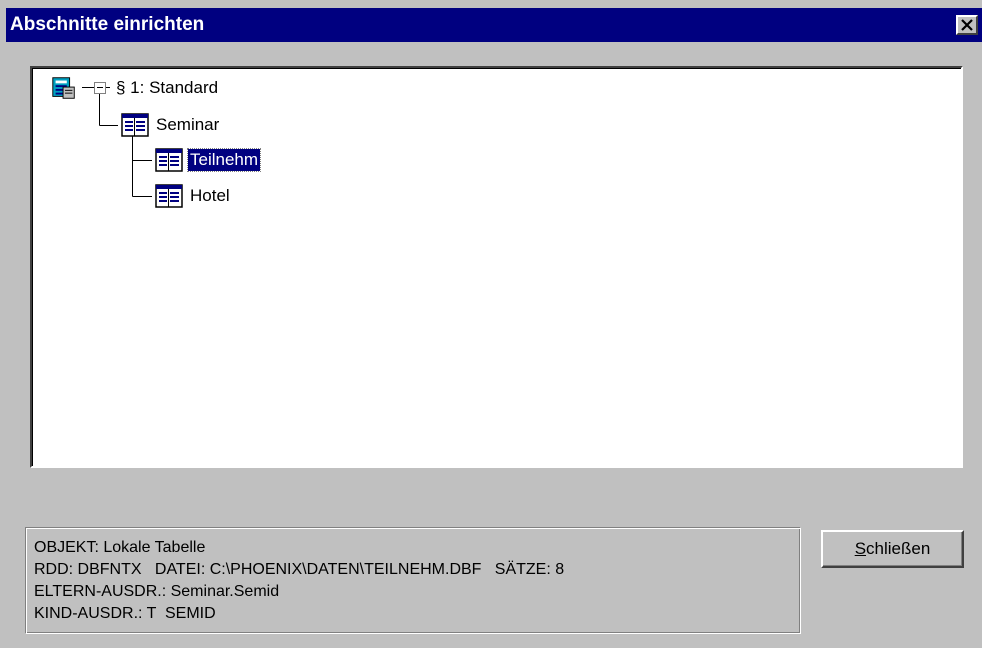 Image resolution: width=982 pixels, height=648 pixels. What do you see at coordinates (125, 613) in the screenshot?
I see `info-line-child-expr: KIND-AUSDR.: T SEMID` at bounding box center [125, 613].